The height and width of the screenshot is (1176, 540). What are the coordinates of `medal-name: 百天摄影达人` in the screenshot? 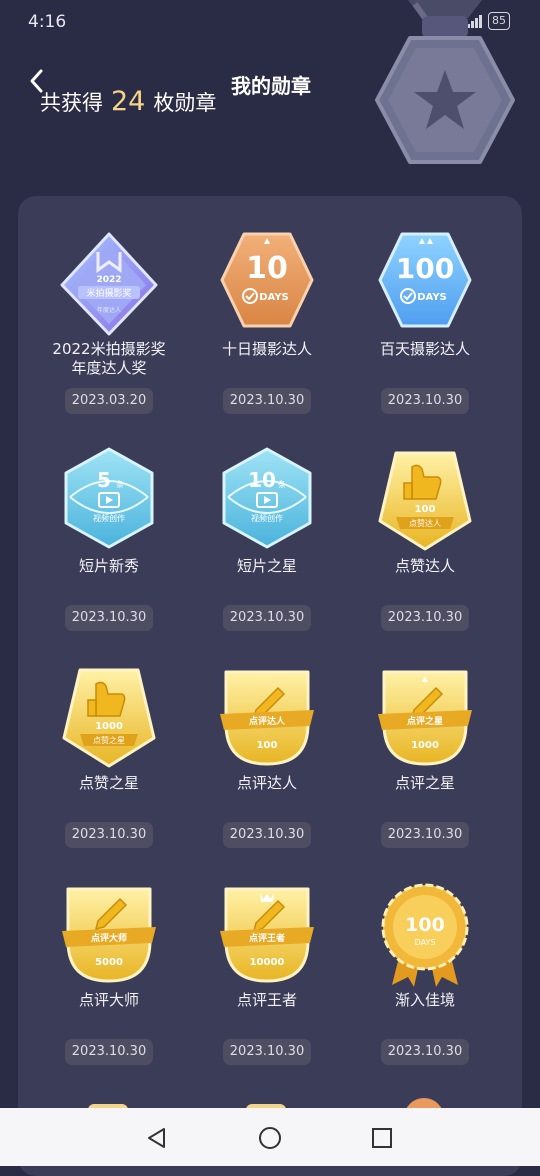 It's located at (424, 349).